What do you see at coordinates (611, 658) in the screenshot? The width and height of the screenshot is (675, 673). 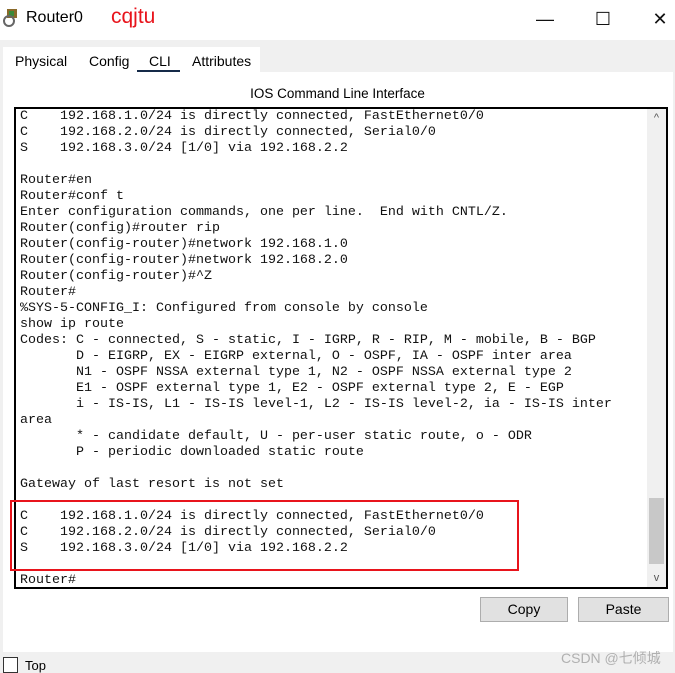 I see `watermark: CSDN @七倾城` at bounding box center [611, 658].